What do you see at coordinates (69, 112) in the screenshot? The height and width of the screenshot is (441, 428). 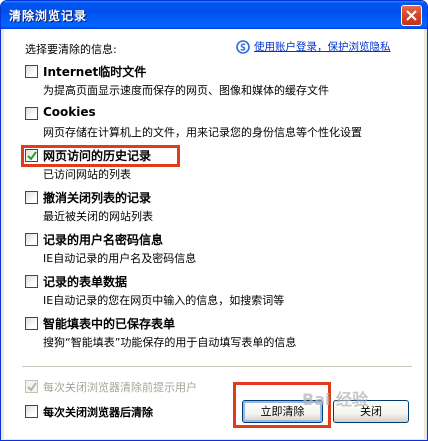 I see `option-label: Cookies` at bounding box center [69, 112].